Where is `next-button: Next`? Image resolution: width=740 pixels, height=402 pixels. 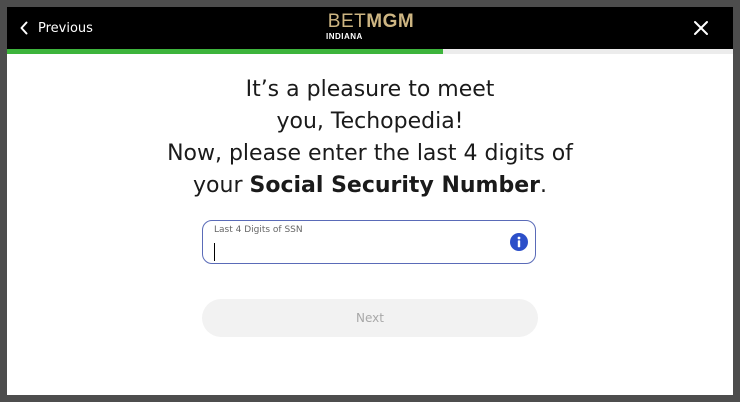 next-button: Next is located at coordinates (370, 318).